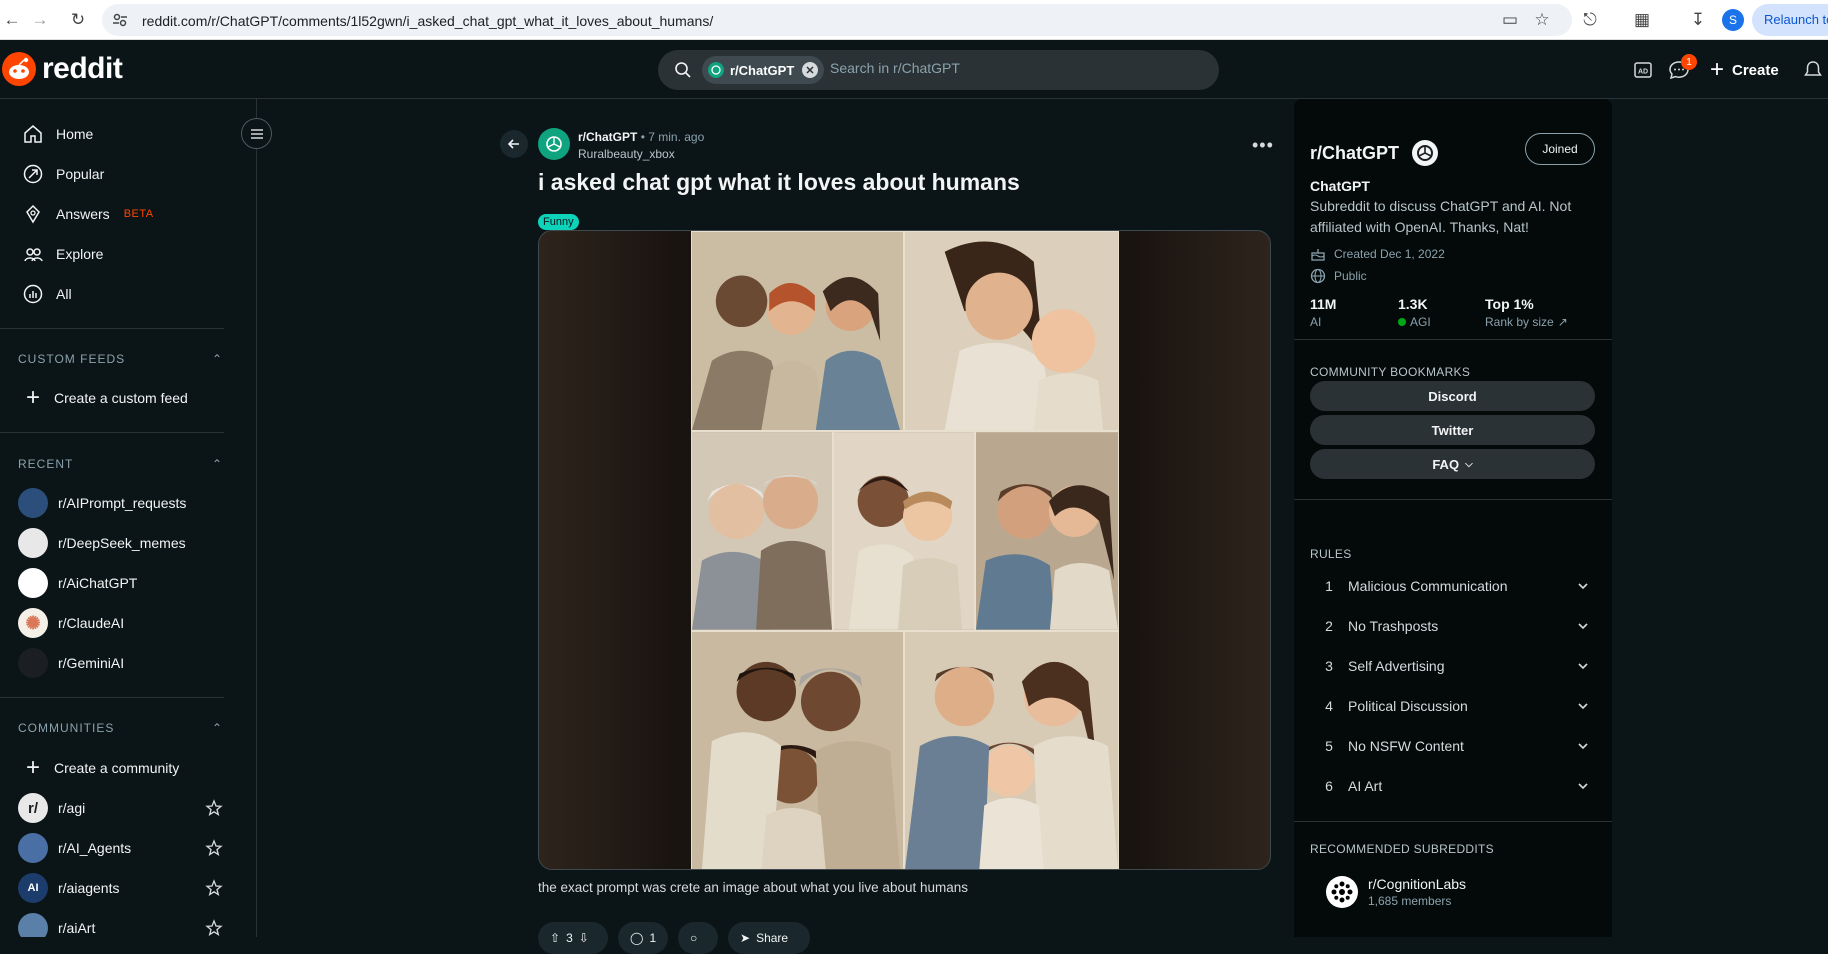  What do you see at coordinates (558, 222) in the screenshot?
I see `post-flair: Funny` at bounding box center [558, 222].